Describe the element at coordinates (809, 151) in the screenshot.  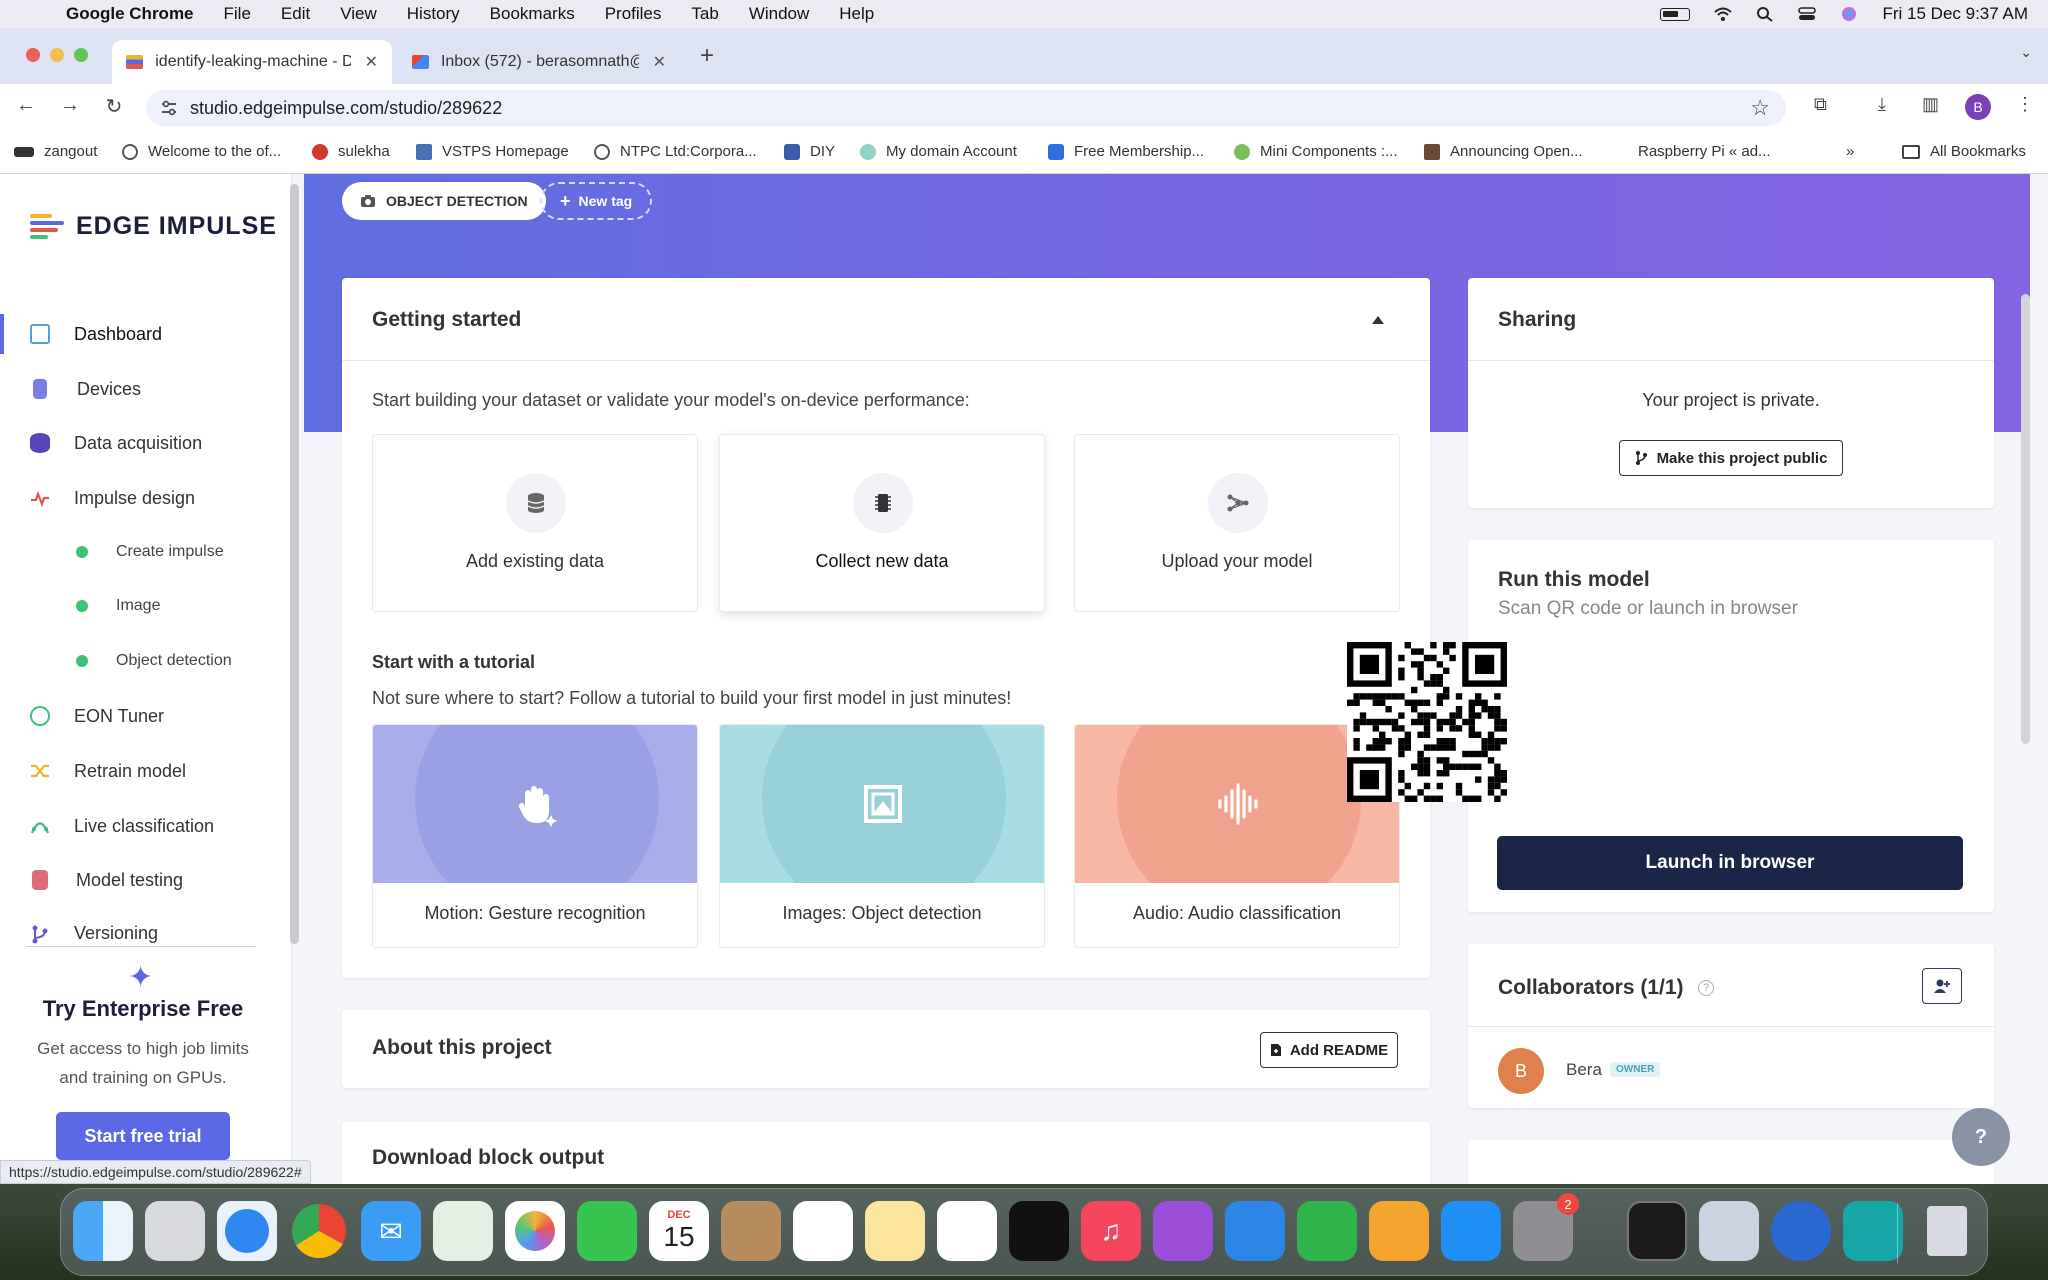
I see `bookmark-item: DIY` at that location.